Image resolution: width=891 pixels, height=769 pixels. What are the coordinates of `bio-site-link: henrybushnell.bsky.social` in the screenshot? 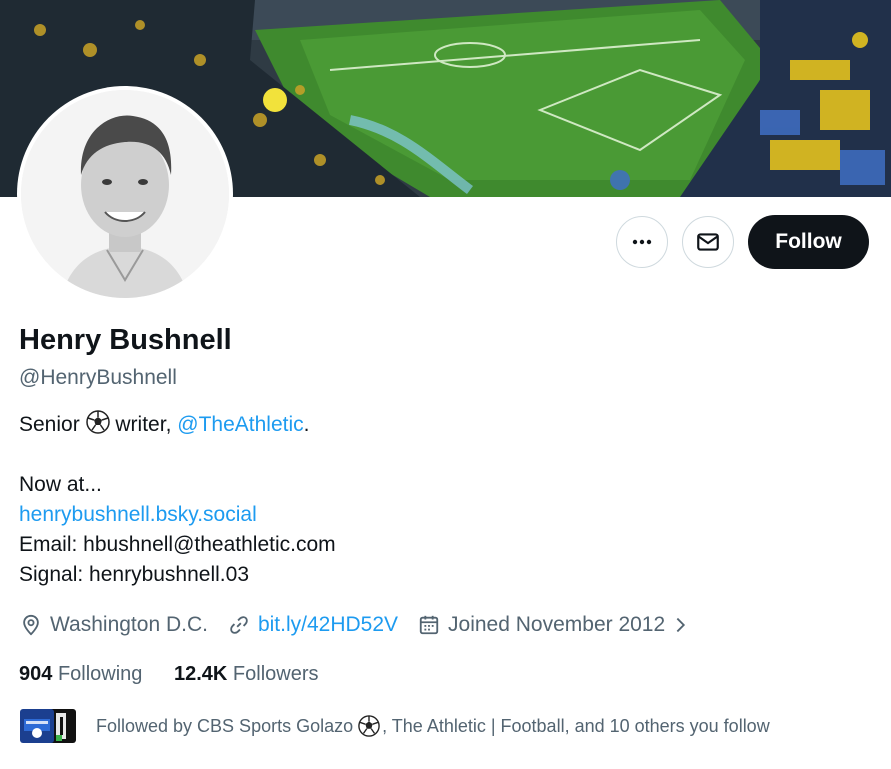 It's located at (177, 515).